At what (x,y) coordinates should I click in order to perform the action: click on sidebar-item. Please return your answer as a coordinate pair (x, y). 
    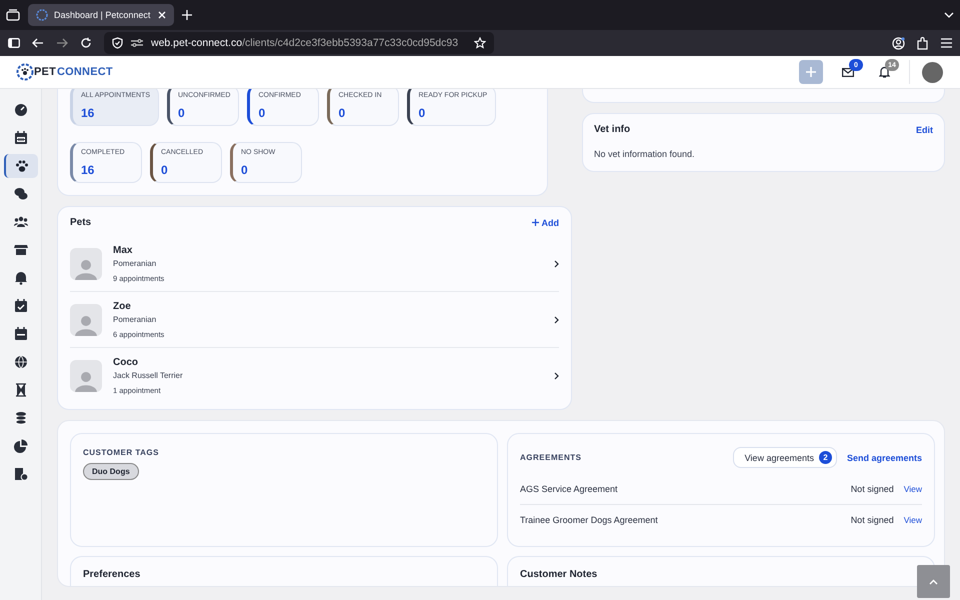
    Looking at the image, I should click on (21, 166).